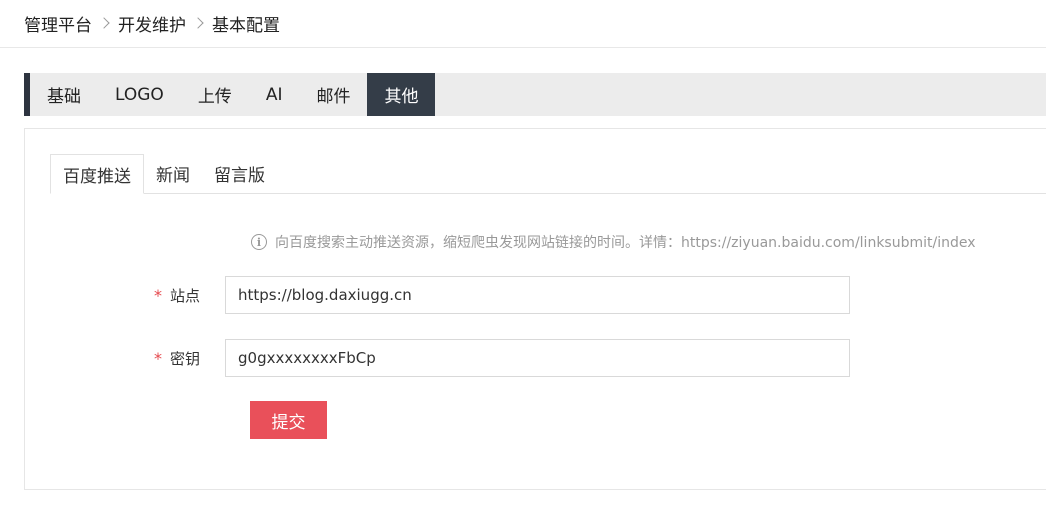 This screenshot has height=512, width=1046. Describe the element at coordinates (64, 94) in the screenshot. I see `tab-basic: 基础` at that location.